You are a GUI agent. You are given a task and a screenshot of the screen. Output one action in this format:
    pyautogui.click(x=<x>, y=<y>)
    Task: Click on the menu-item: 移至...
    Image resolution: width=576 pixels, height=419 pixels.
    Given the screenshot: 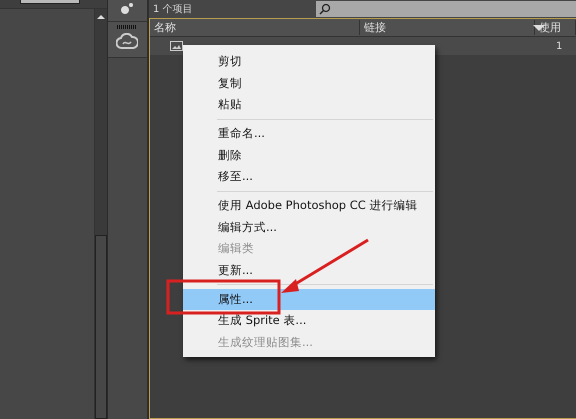 What is the action you would take?
    pyautogui.click(x=309, y=177)
    